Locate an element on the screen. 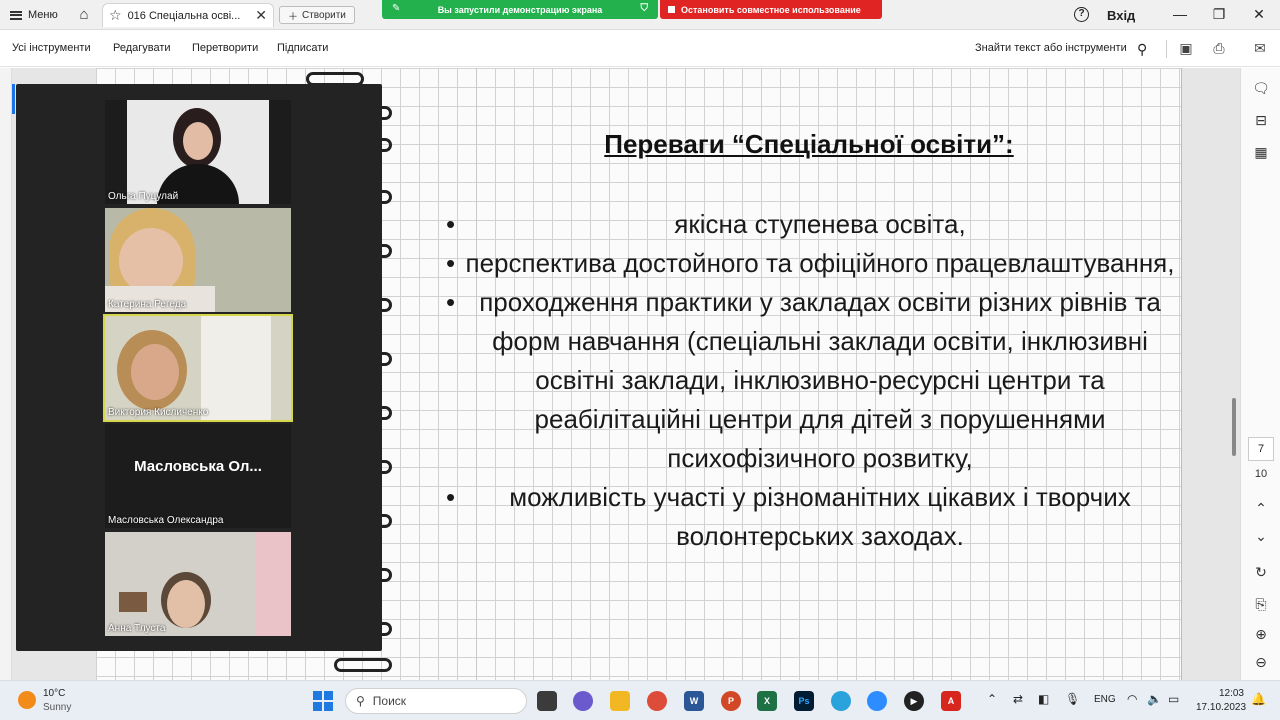  weather-condition: Sunny is located at coordinates (57, 707).